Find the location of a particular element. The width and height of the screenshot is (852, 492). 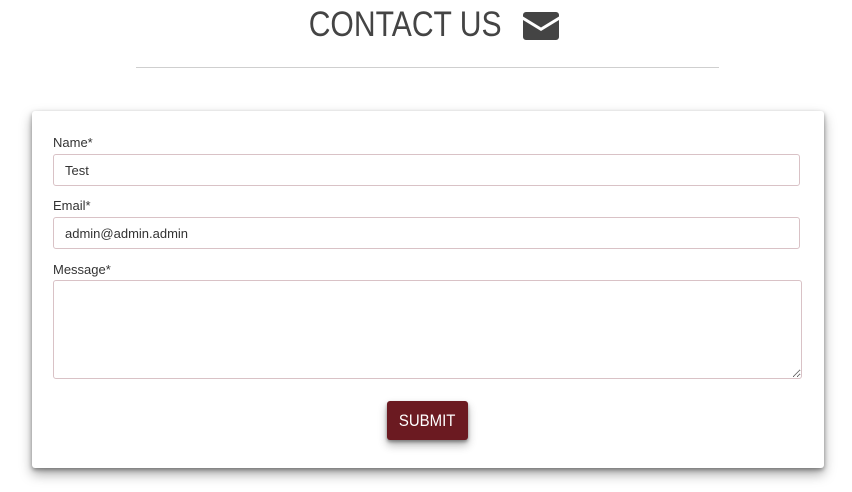

email-label: Email* is located at coordinates (72, 205).